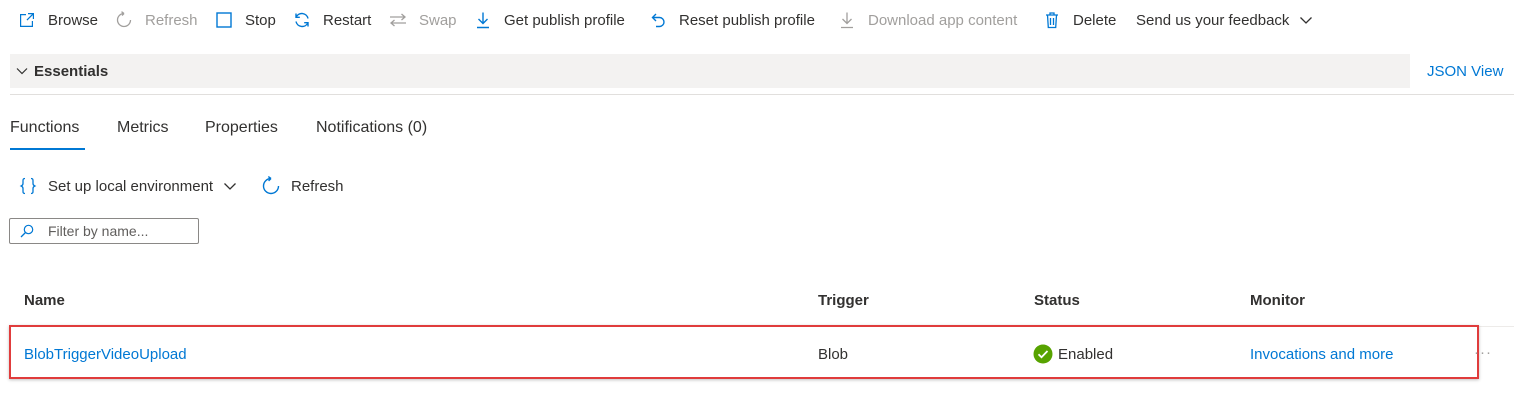  What do you see at coordinates (371, 128) in the screenshot?
I see `tab-notifications: Notifications (0)` at bounding box center [371, 128].